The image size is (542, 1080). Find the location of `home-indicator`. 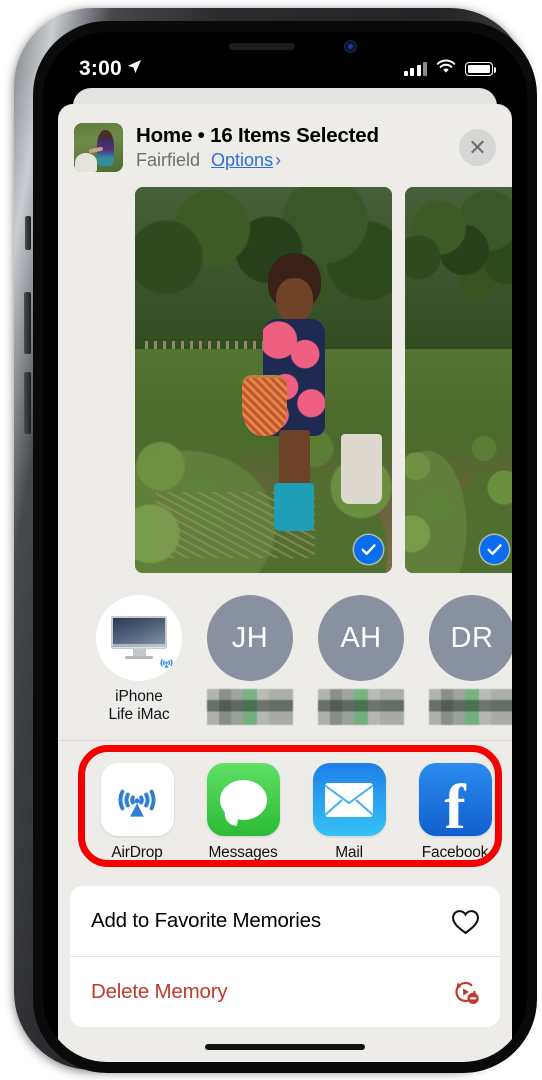

home-indicator is located at coordinates (285, 1047).